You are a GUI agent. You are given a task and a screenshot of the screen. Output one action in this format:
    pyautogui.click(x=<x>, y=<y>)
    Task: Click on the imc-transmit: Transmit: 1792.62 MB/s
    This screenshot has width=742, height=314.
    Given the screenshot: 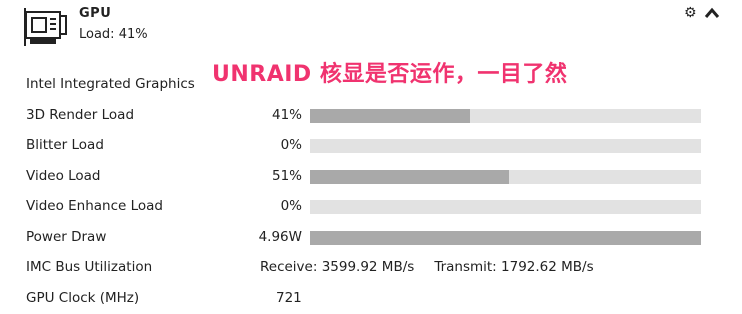 What is the action you would take?
    pyautogui.click(x=514, y=267)
    